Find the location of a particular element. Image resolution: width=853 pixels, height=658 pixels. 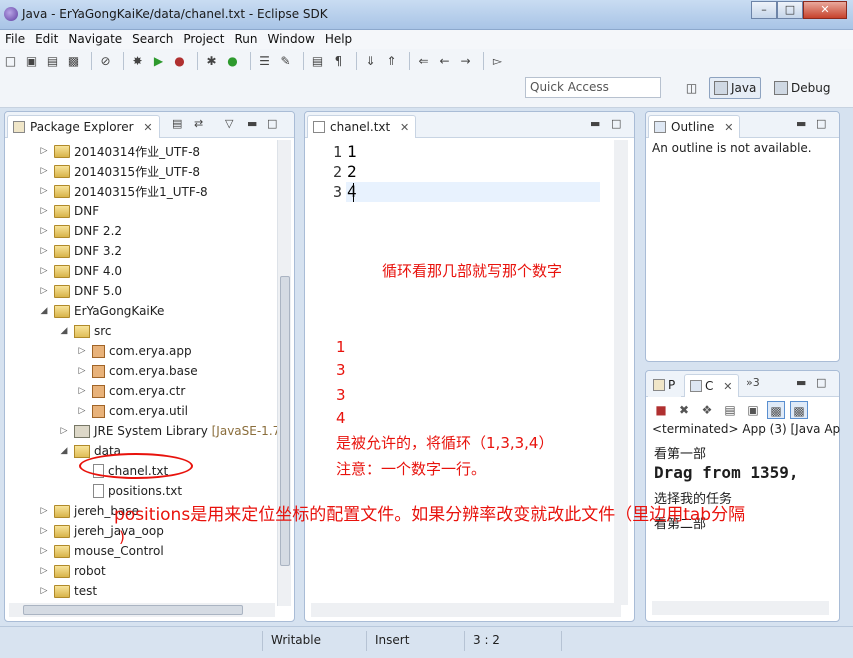

tree-item: ▷ com.erya.base is located at coordinates (137, 371).